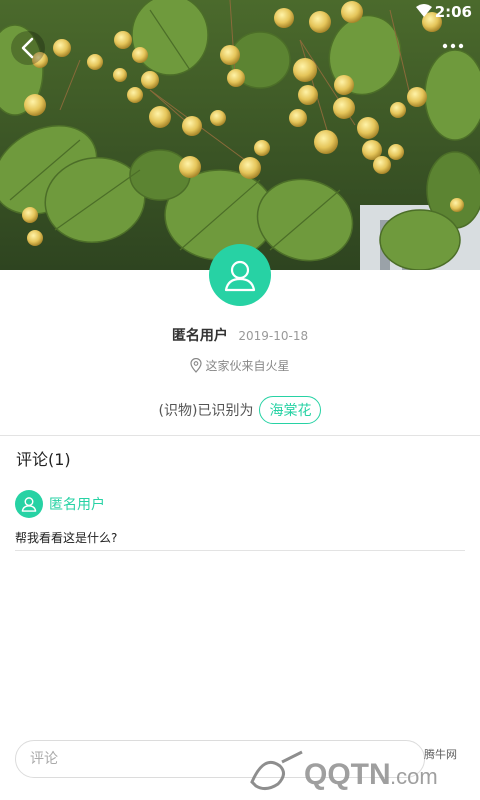 The image size is (480, 800). Describe the element at coordinates (440, 754) in the screenshot. I see `svg-text: 腾牛网` at that location.